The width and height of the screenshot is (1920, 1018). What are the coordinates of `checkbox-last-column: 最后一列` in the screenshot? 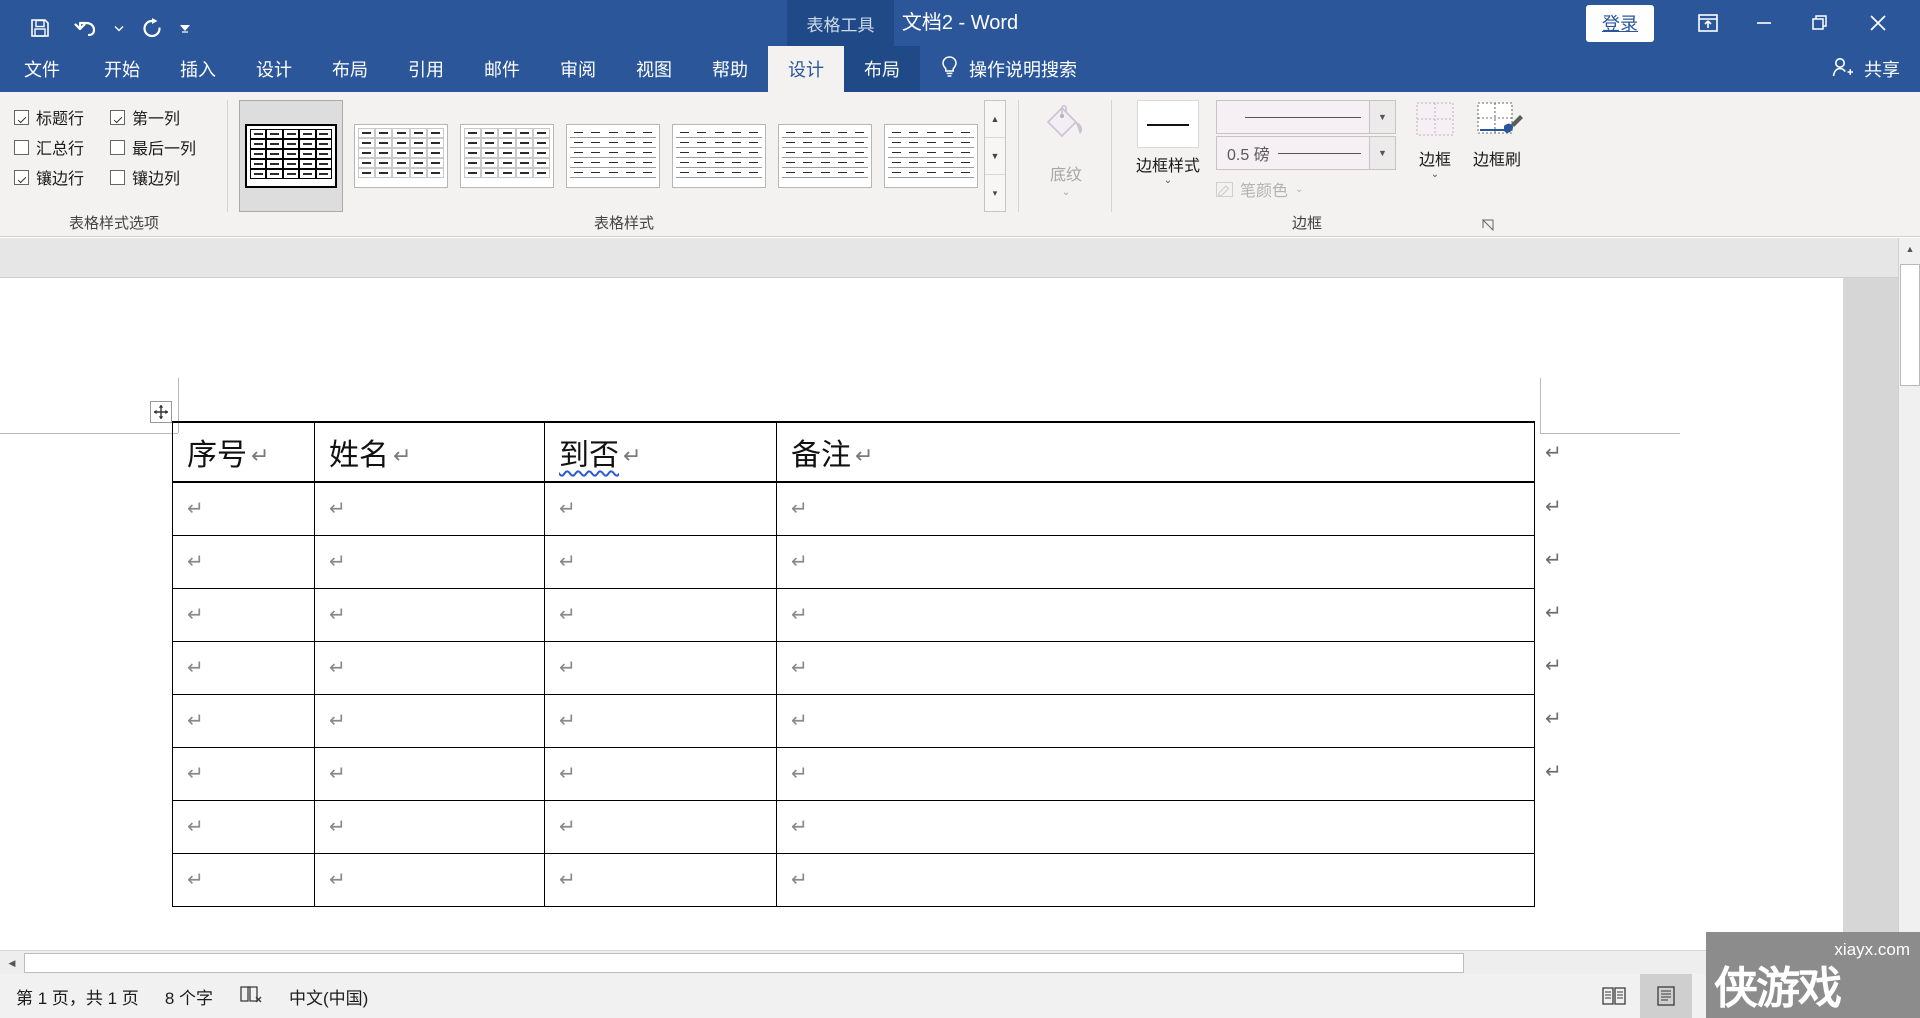 It's located at (160, 147).